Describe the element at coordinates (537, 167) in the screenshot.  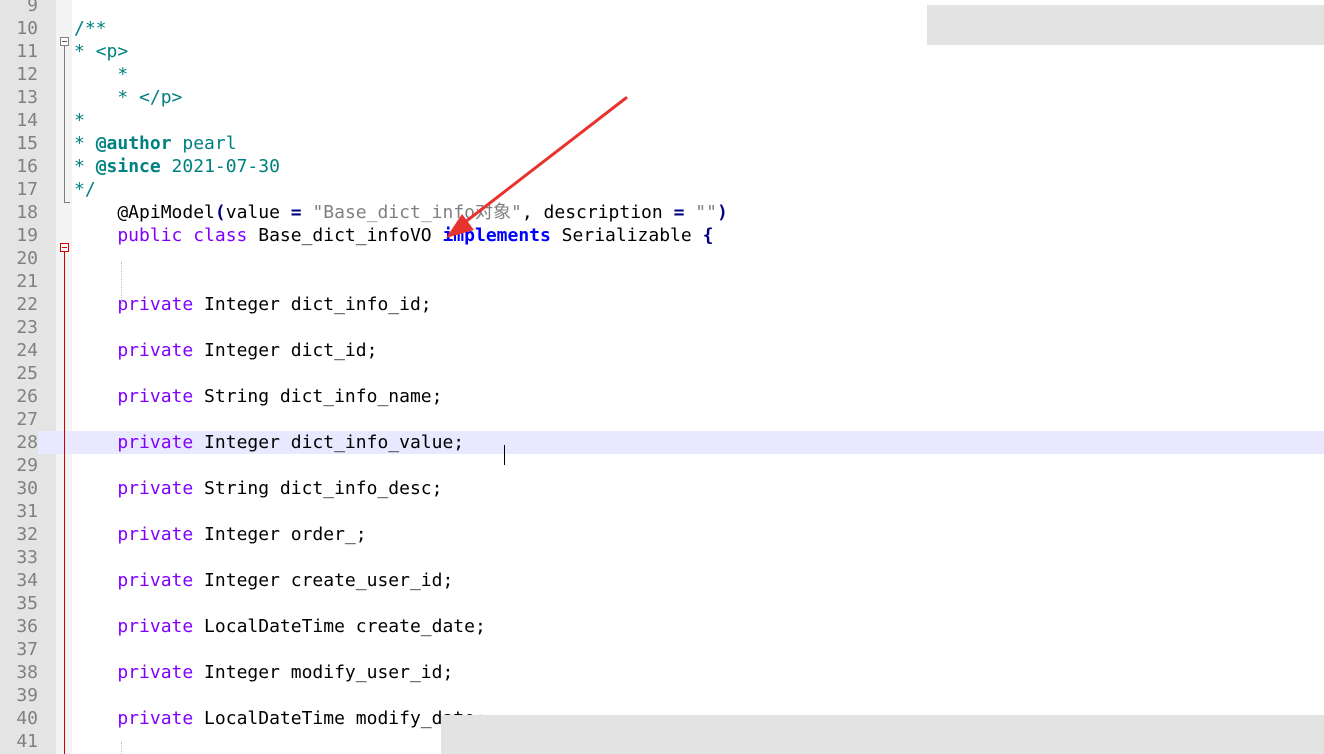
I see `annotation-arrow-icon` at that location.